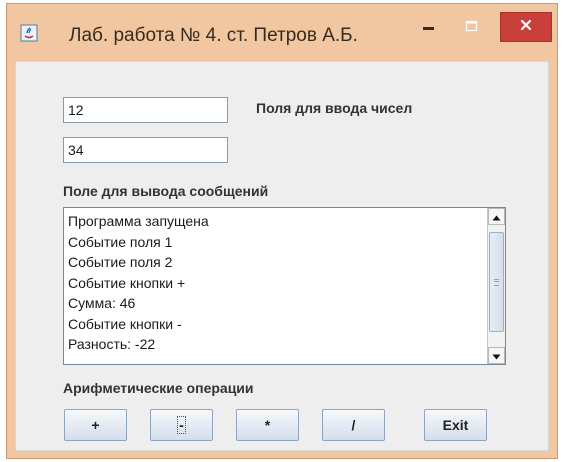  I want to click on messages-label: Поле для вывода сообщений, so click(166, 191).